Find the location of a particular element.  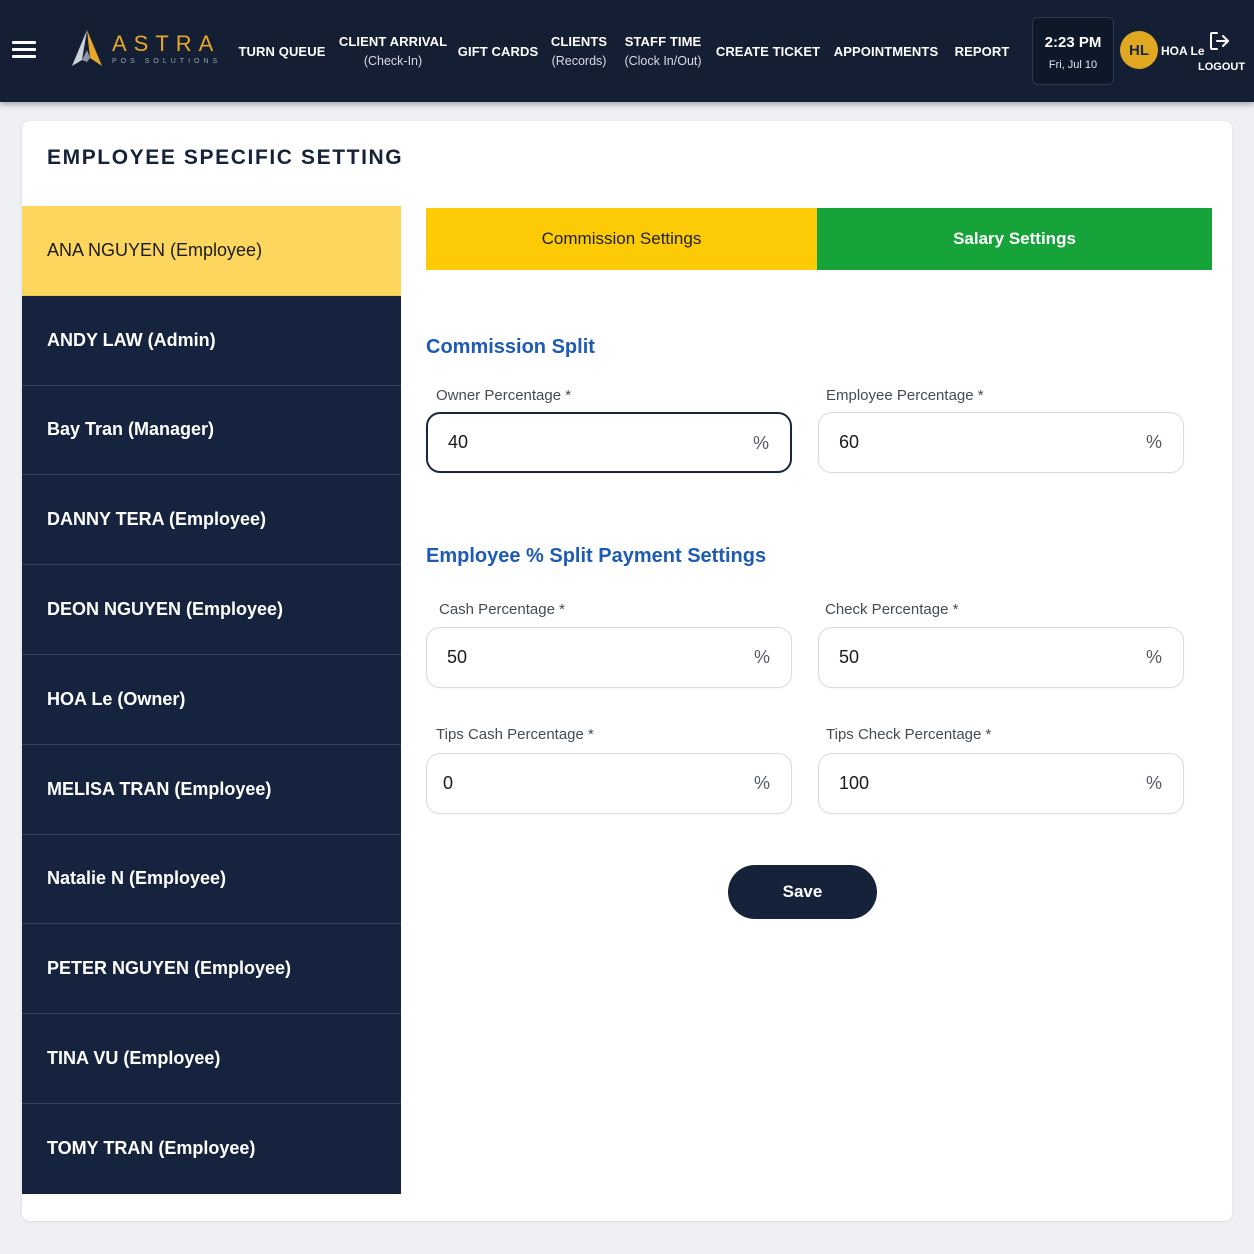

tips-cash-percentage-field: % is located at coordinates (609, 783).